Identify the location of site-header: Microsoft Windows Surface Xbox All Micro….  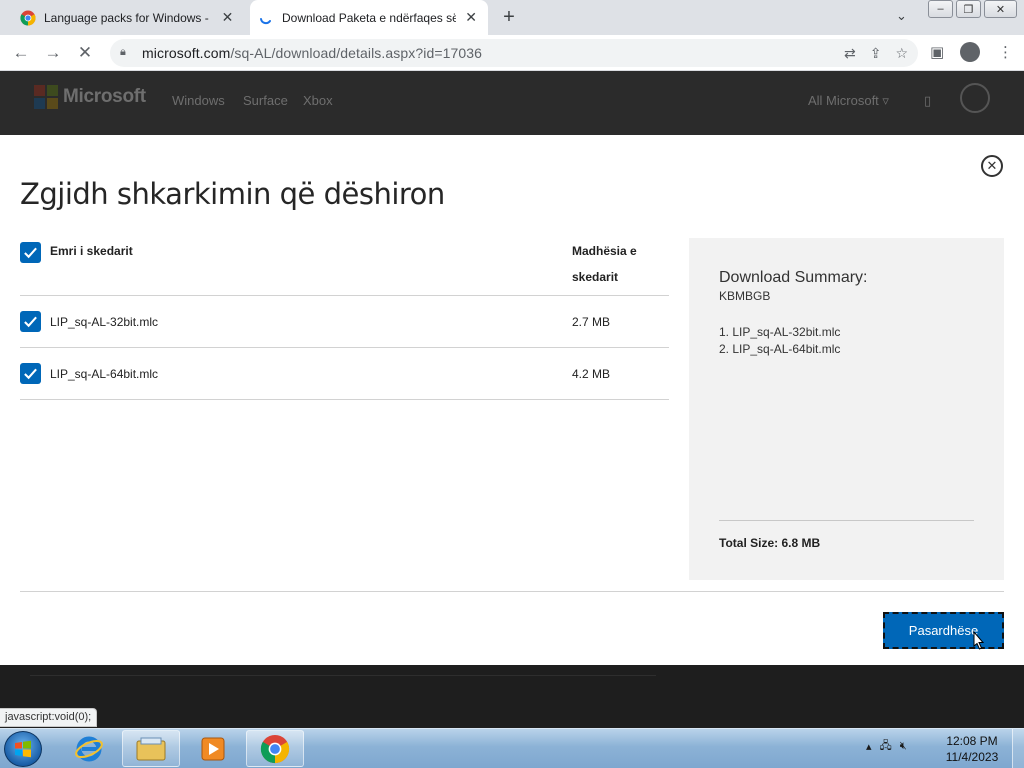
(512, 103).